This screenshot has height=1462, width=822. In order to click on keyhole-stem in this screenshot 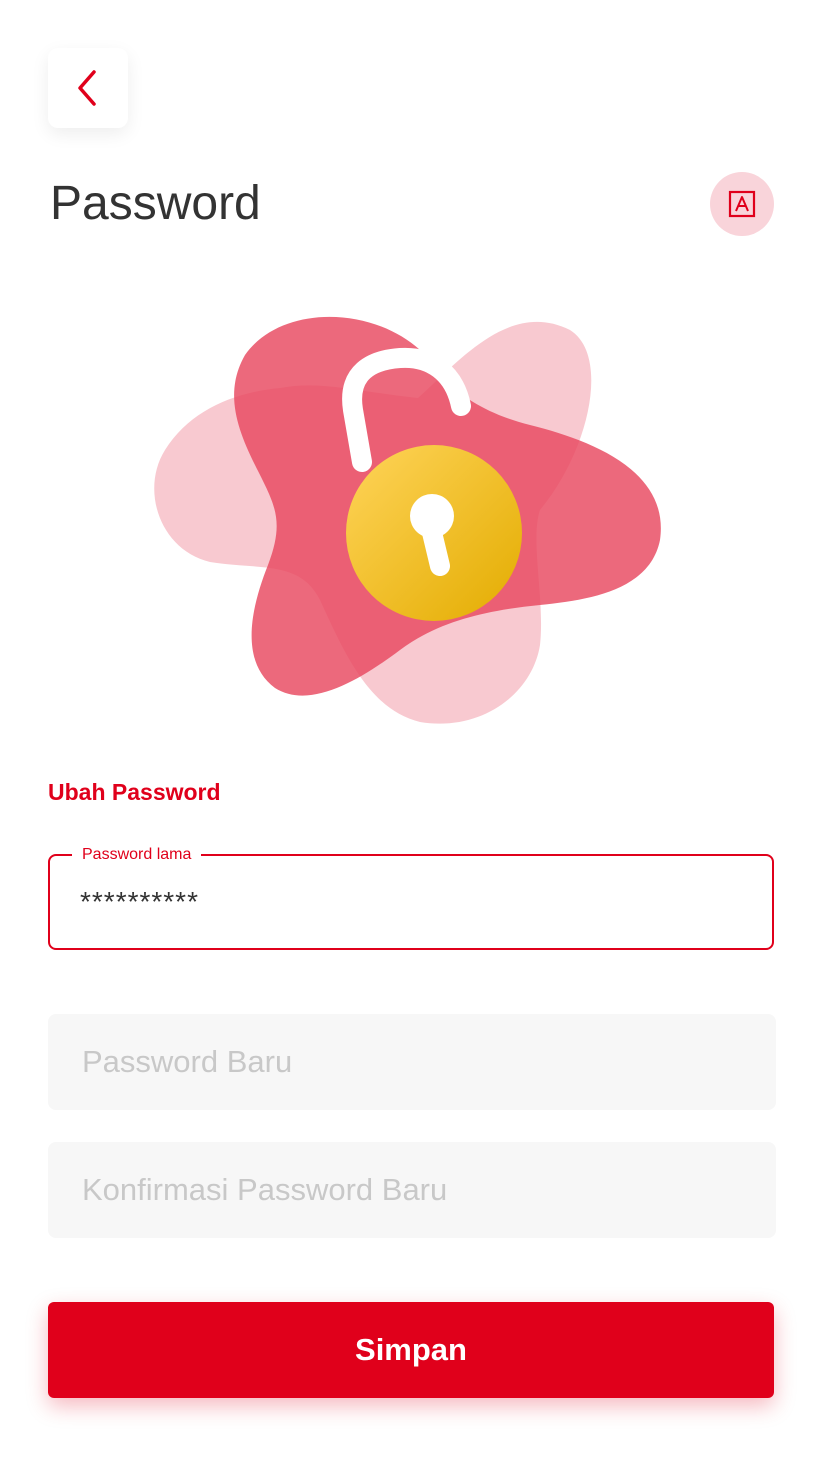, I will do `click(434, 543)`.